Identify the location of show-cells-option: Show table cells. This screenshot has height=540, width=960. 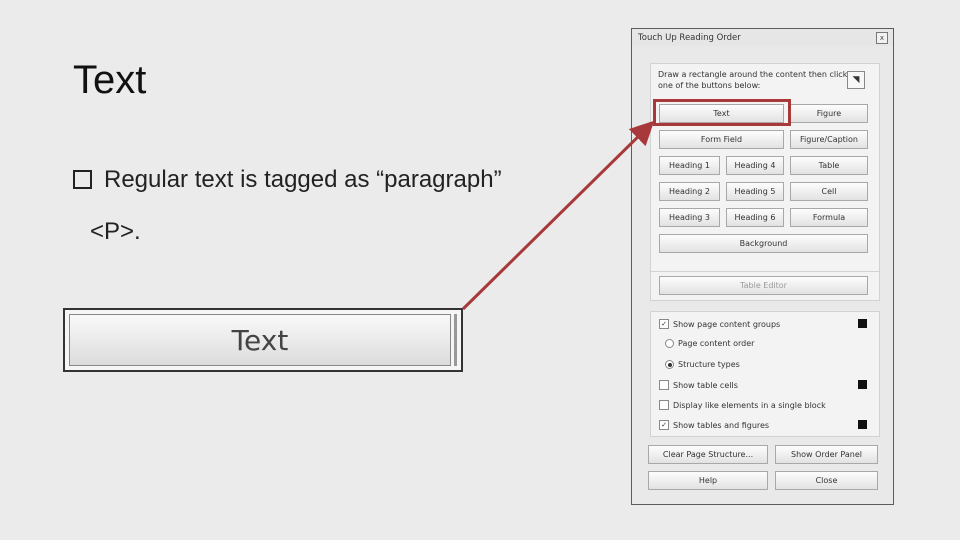
(698, 385).